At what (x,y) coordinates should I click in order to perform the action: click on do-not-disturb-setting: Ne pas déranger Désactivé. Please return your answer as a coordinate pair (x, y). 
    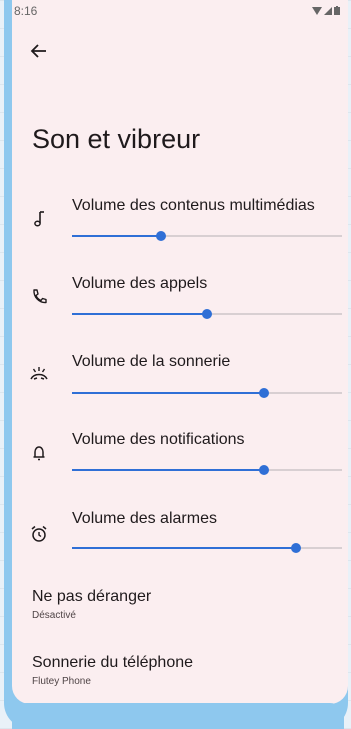
    Looking at the image, I should click on (91, 604).